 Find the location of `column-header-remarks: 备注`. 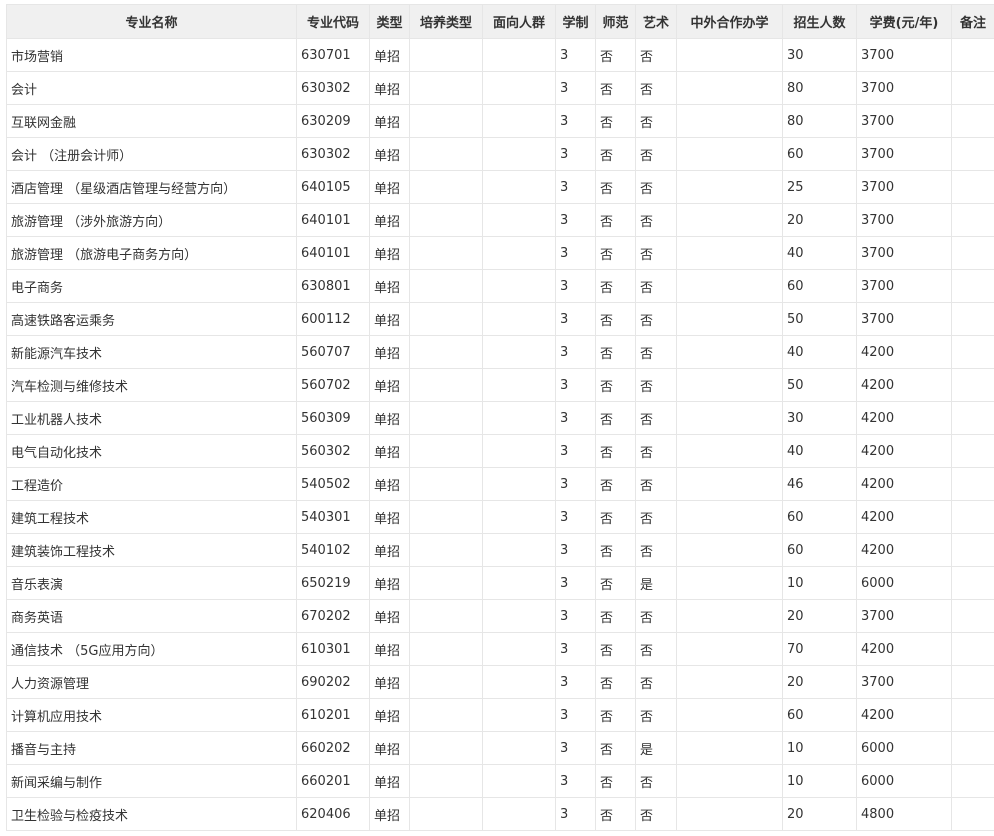

column-header-remarks: 备注 is located at coordinates (972, 21).